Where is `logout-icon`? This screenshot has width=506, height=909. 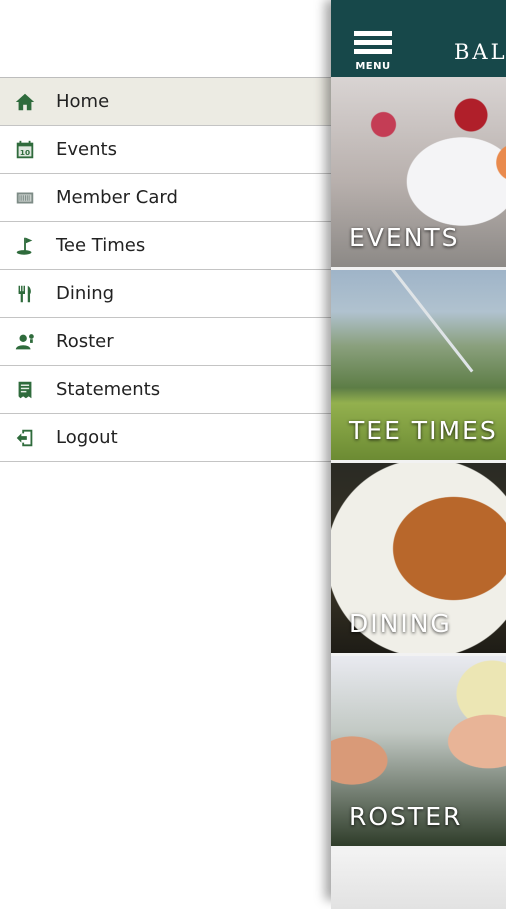
logout-icon is located at coordinates (28, 438).